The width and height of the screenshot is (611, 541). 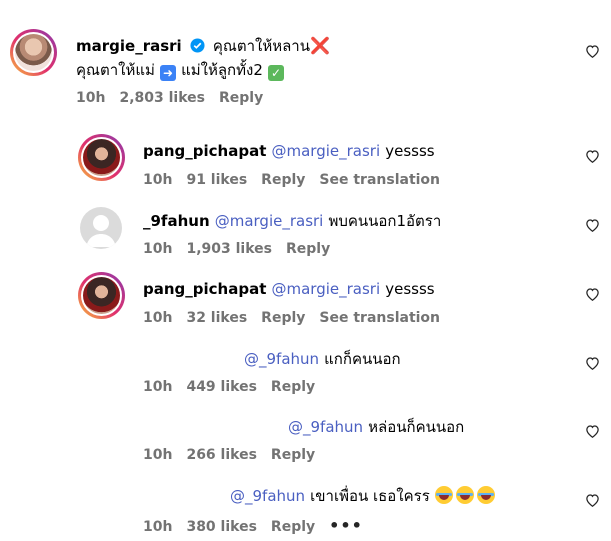 I want to click on comment-meta: 10h 266 likes Reply, so click(x=236, y=455).